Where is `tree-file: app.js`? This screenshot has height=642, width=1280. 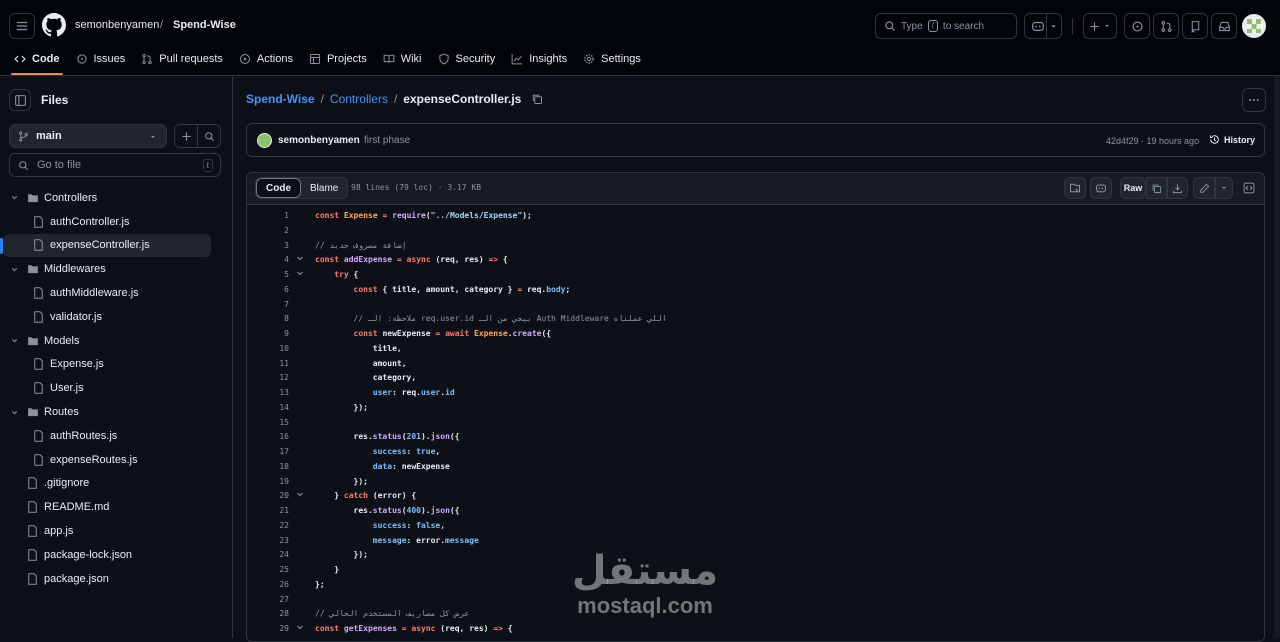
tree-file: app.js is located at coordinates (116, 531).